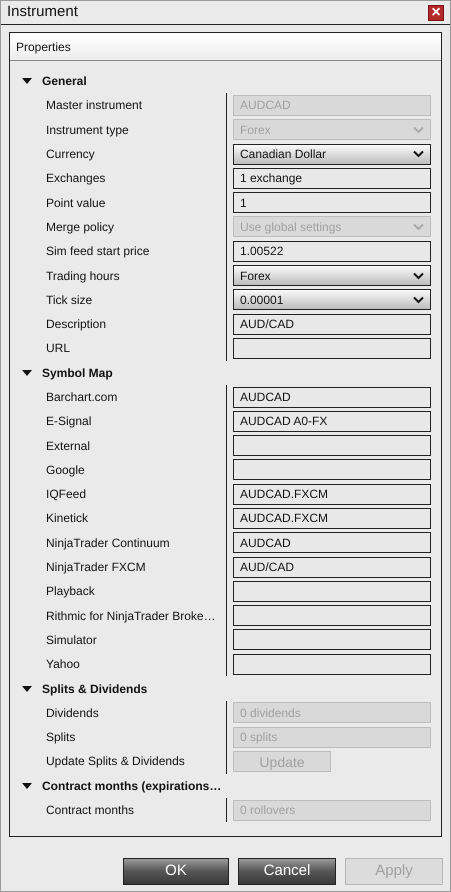 This screenshot has width=451, height=892. Describe the element at coordinates (68, 446) in the screenshot. I see `property-label: External` at that location.